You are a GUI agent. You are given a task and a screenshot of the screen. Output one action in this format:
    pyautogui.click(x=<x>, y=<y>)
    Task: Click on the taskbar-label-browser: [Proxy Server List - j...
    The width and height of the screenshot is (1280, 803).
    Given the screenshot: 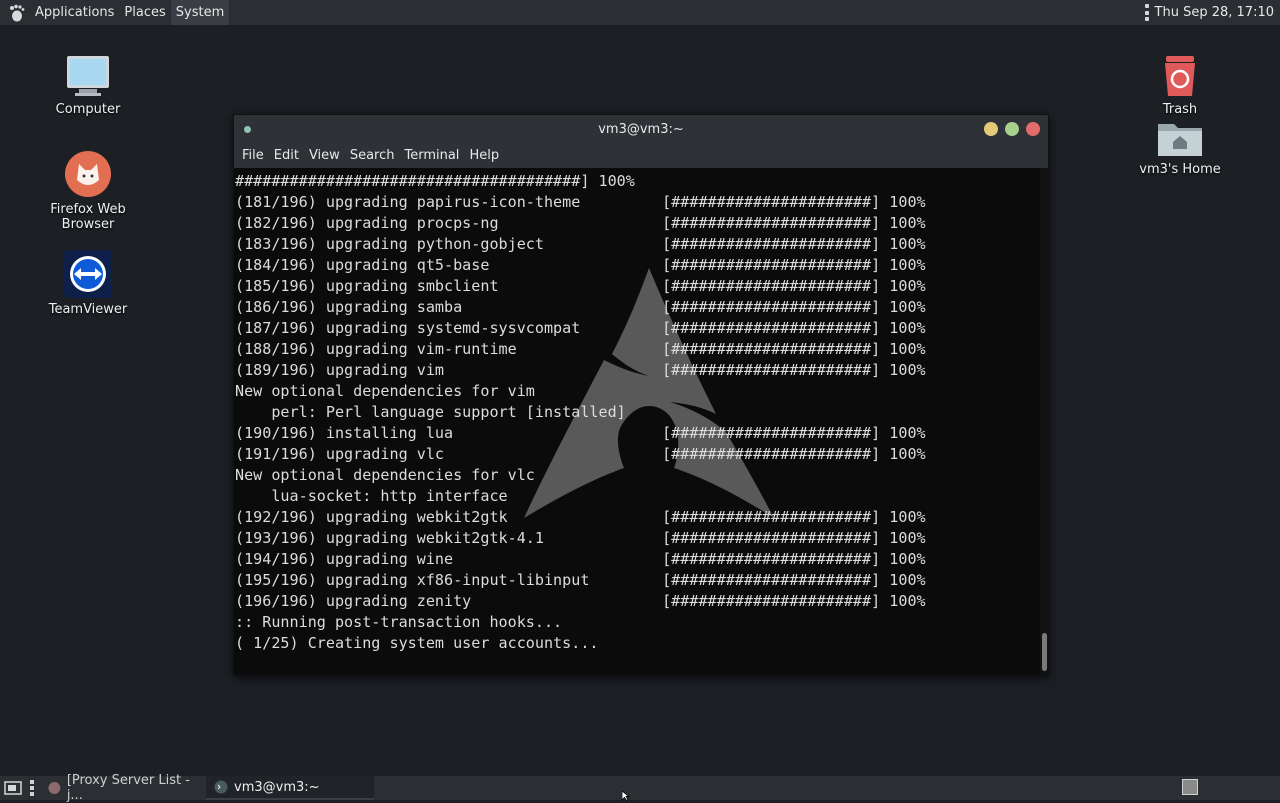 What is the action you would take?
    pyautogui.click(x=128, y=788)
    